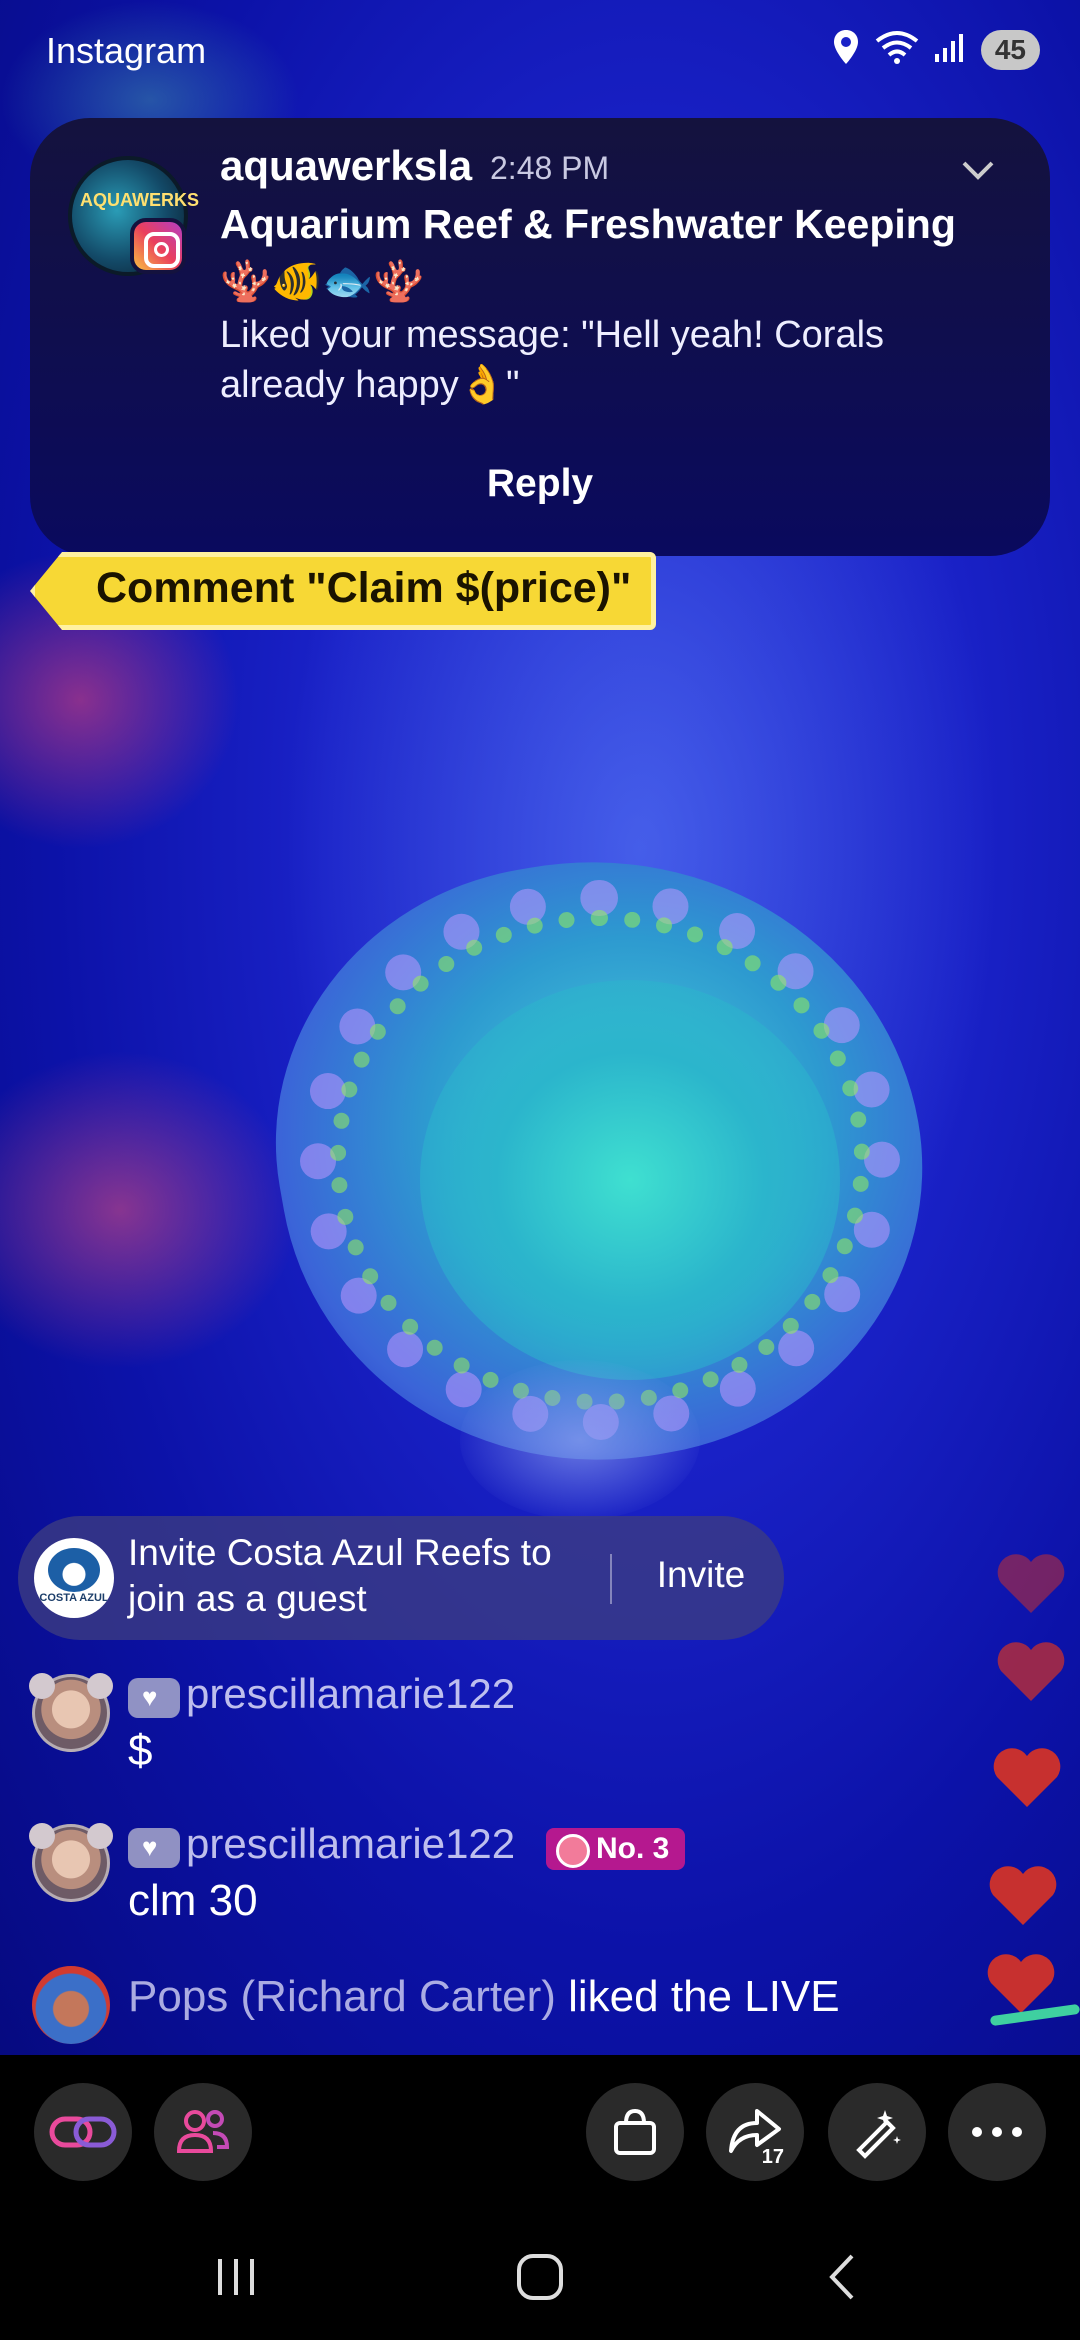 Image resolution: width=1080 pixels, height=2340 pixels. I want to click on signal-icon, so click(950, 49).